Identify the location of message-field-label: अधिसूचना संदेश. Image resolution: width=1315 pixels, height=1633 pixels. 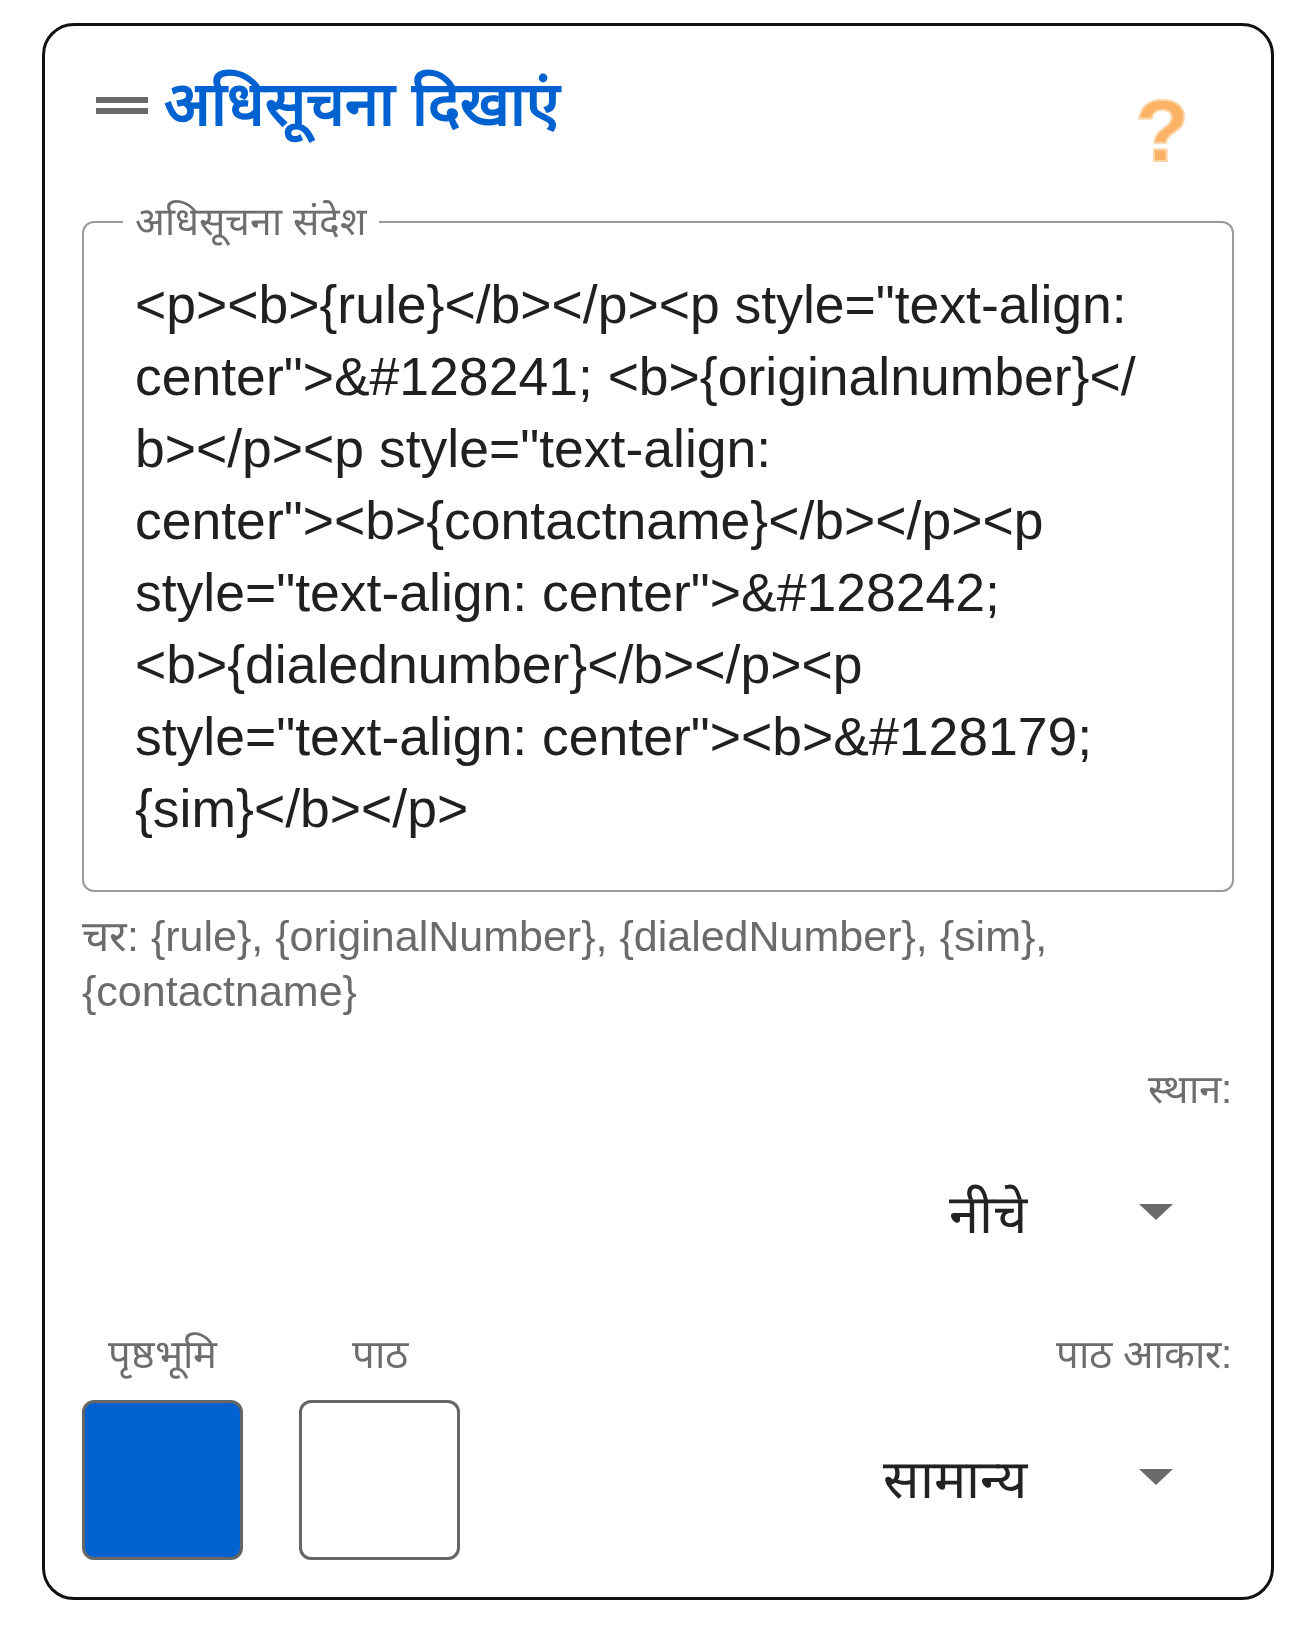
(251, 222).